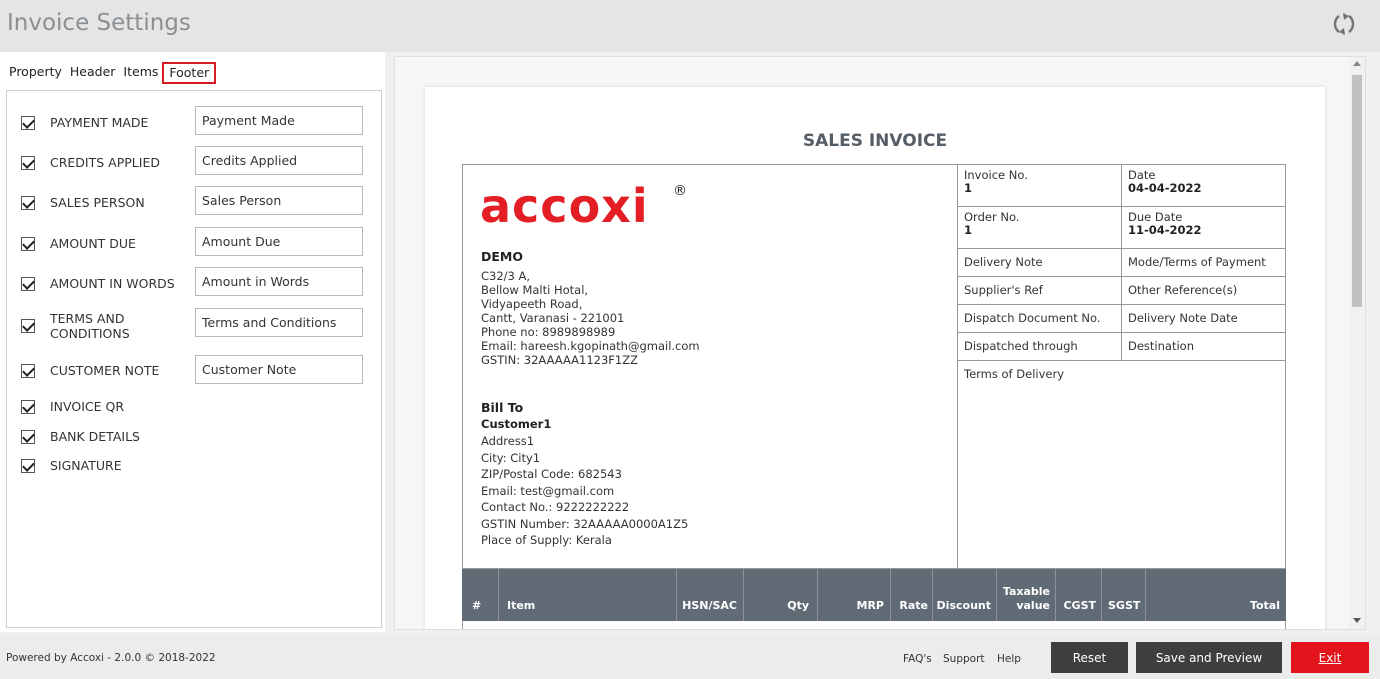 Image resolution: width=1380 pixels, height=679 pixels. What do you see at coordinates (28, 465) in the screenshot?
I see `signature-checkbox` at bounding box center [28, 465].